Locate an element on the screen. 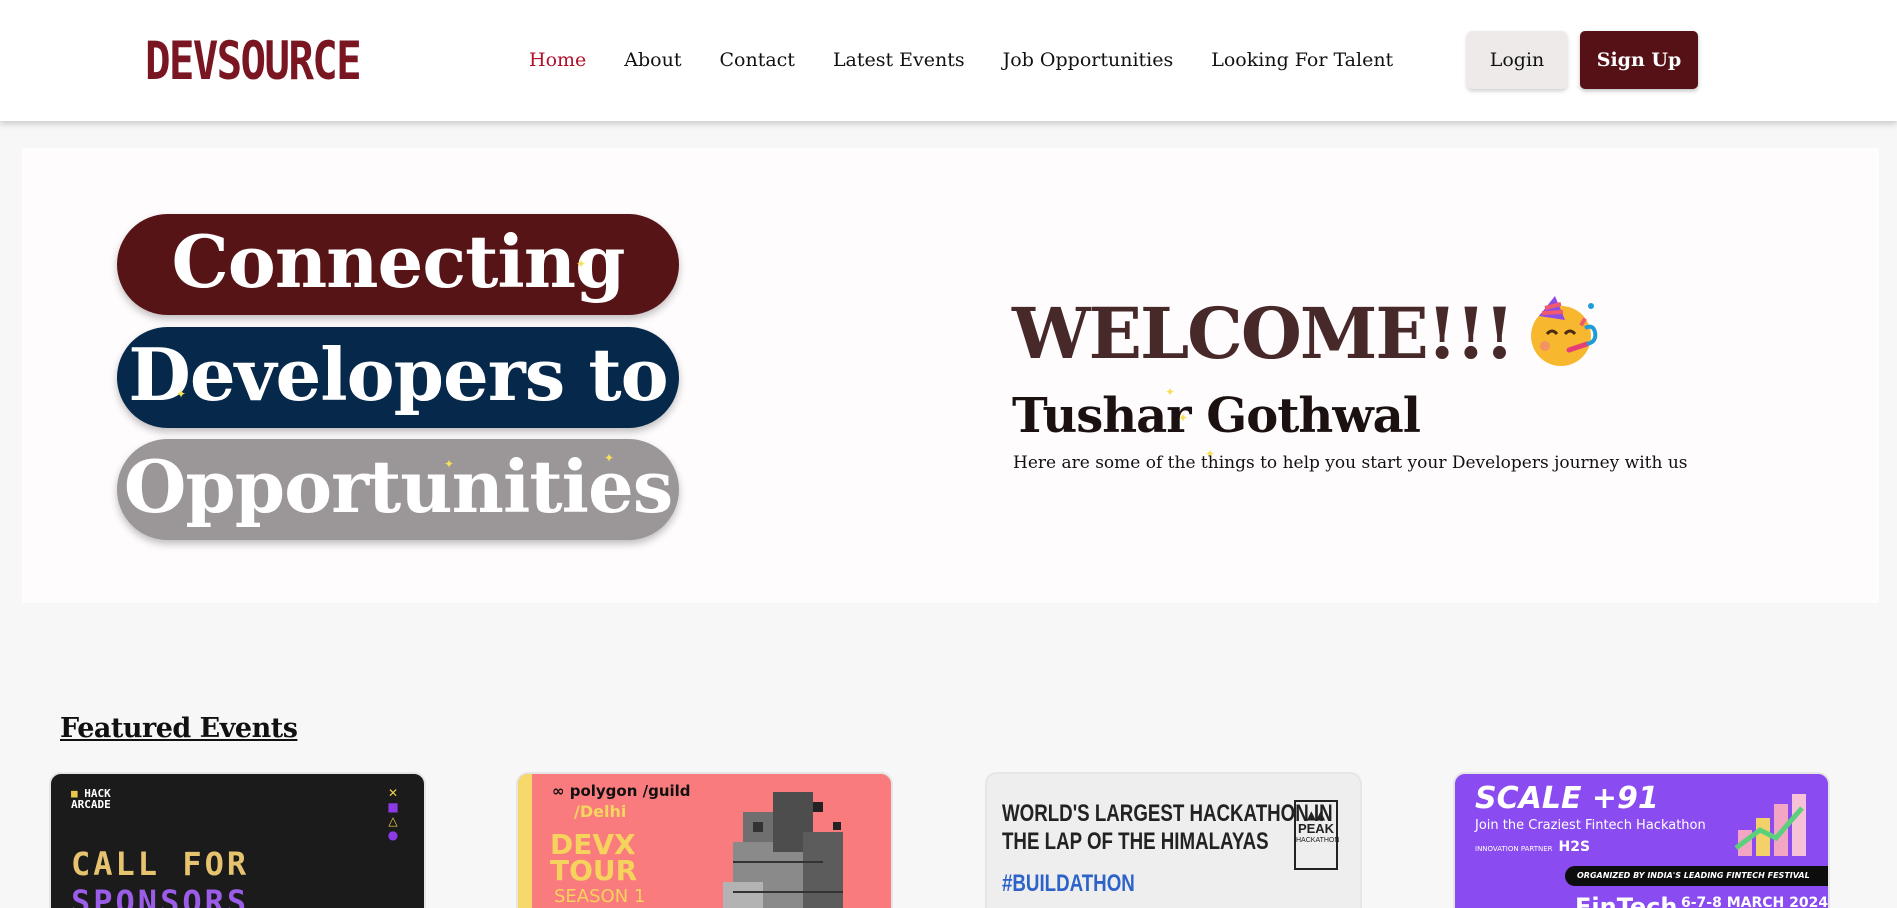  card-subtitle: Join the Craziest Fintech Hackathon is located at coordinates (1590, 825).